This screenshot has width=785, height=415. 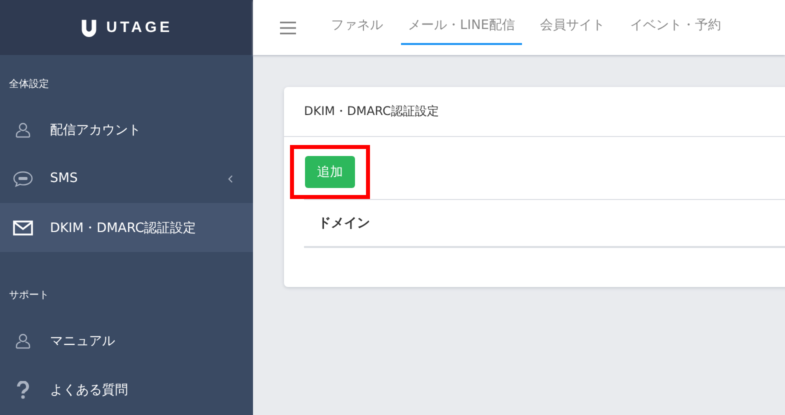 I want to click on sidebar-item: 配信アカウント, so click(x=126, y=129).